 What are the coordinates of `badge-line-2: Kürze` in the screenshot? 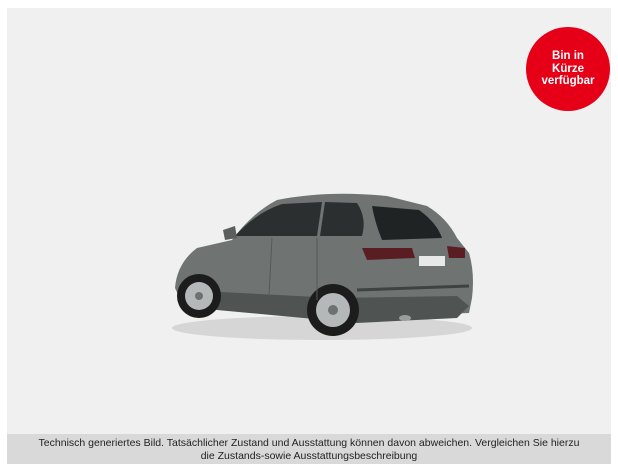 It's located at (568, 68).